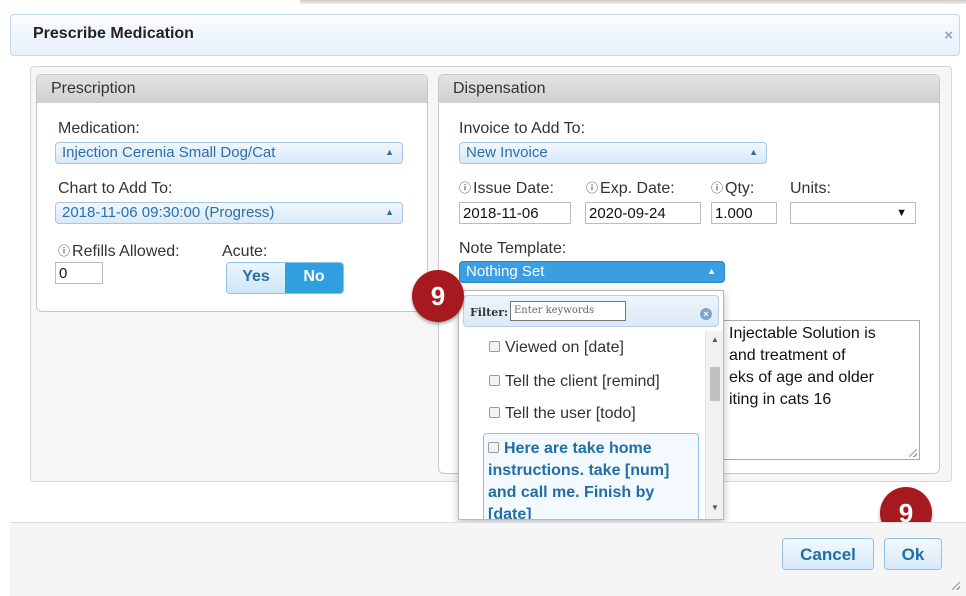  Describe the element at coordinates (613, 153) in the screenshot. I see `invoice-select: New Invoice ▲` at that location.